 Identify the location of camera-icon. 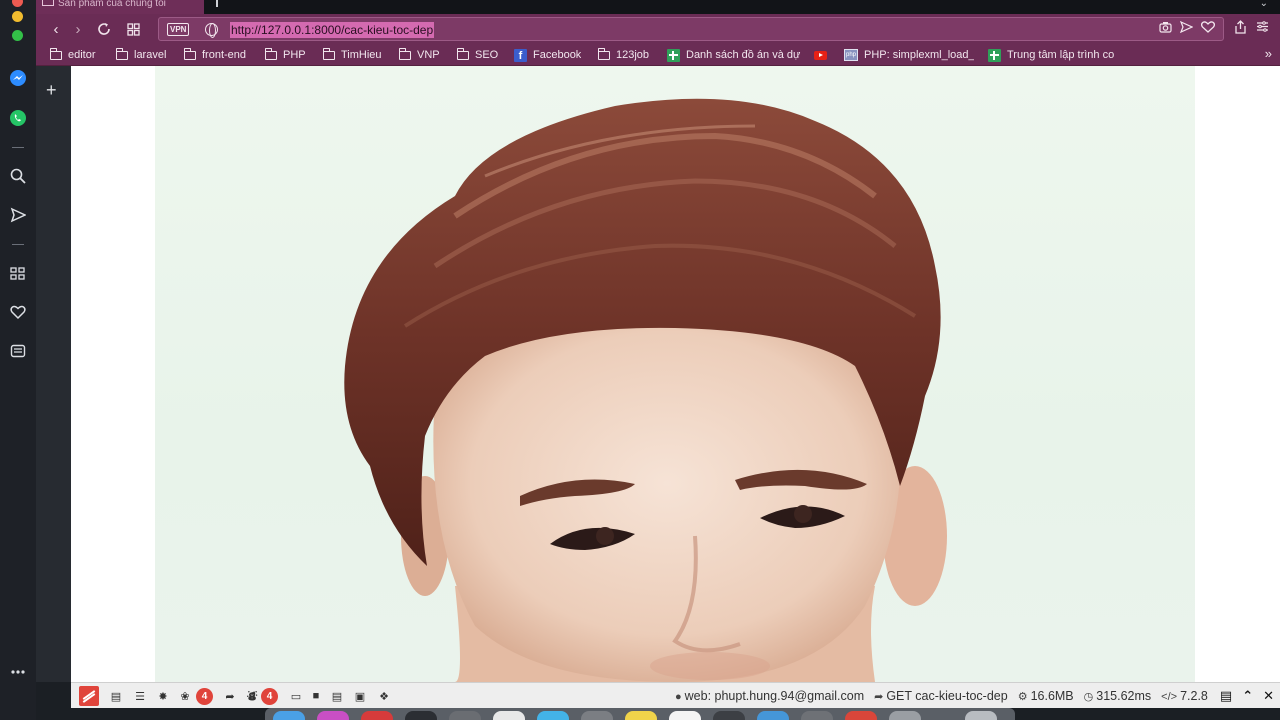
(1165, 28).